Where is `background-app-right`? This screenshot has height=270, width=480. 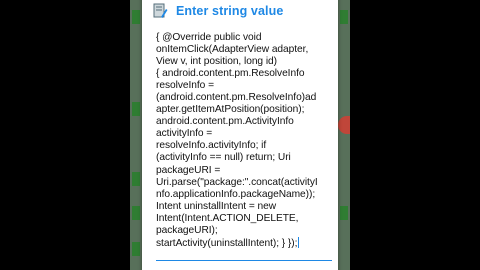
background-app-right is located at coordinates (344, 135).